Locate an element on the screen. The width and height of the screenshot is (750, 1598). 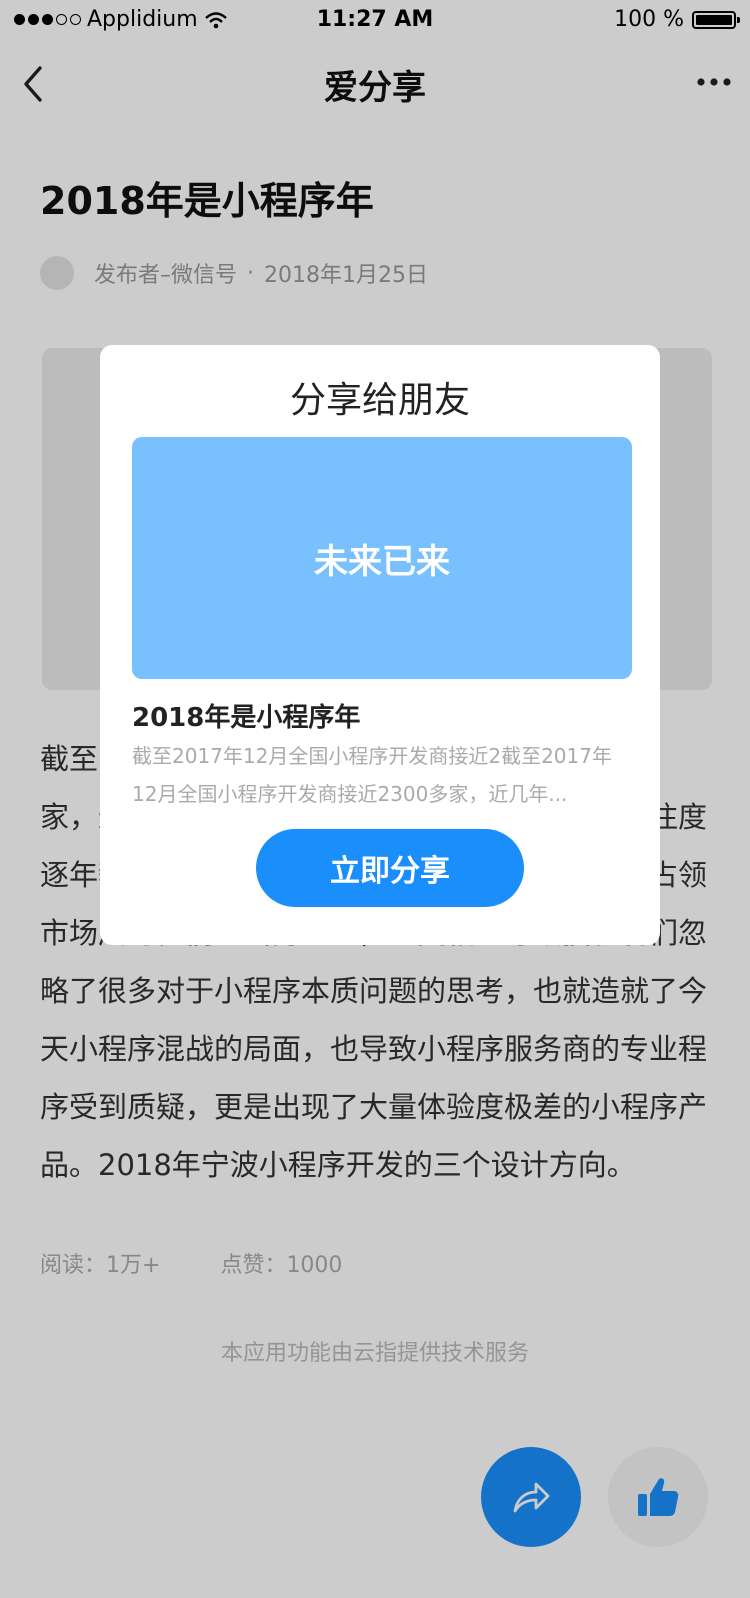
share-now-button: 立即分享 is located at coordinates (390, 868).